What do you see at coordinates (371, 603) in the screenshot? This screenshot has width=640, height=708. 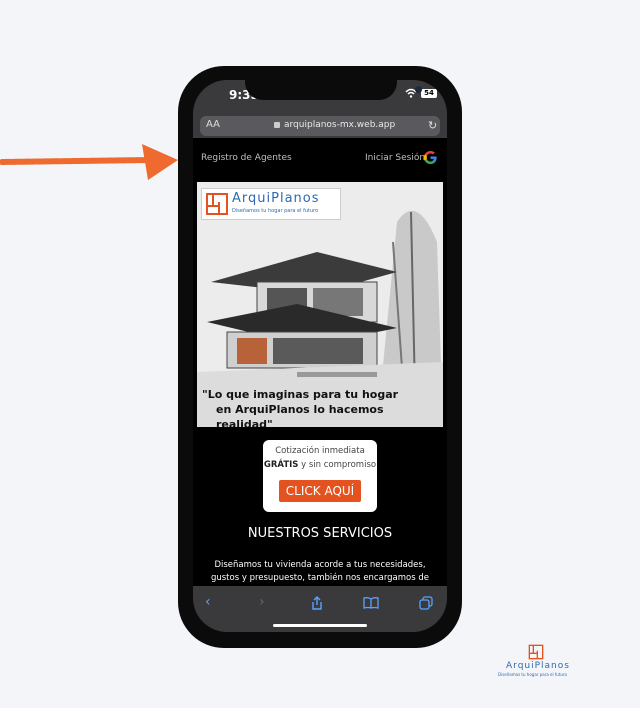 I see `bookmarks-icon` at bounding box center [371, 603].